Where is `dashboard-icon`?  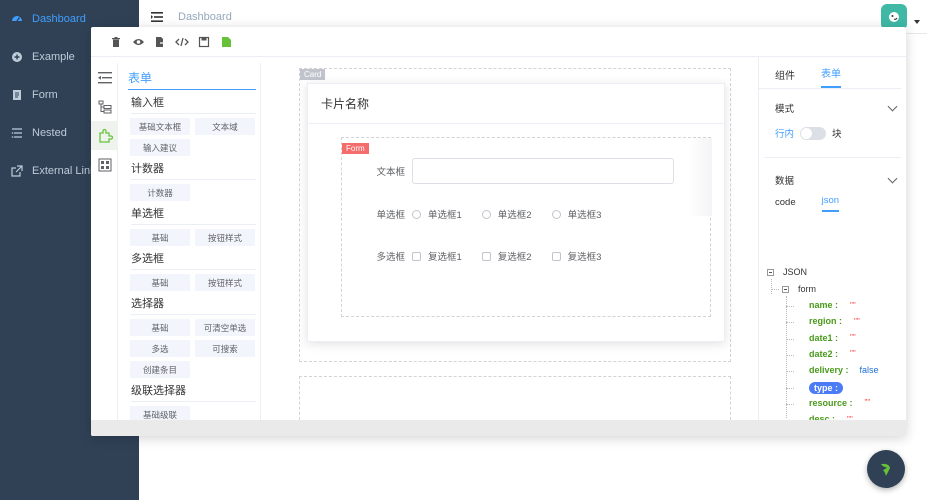 dashboard-icon is located at coordinates (17, 19).